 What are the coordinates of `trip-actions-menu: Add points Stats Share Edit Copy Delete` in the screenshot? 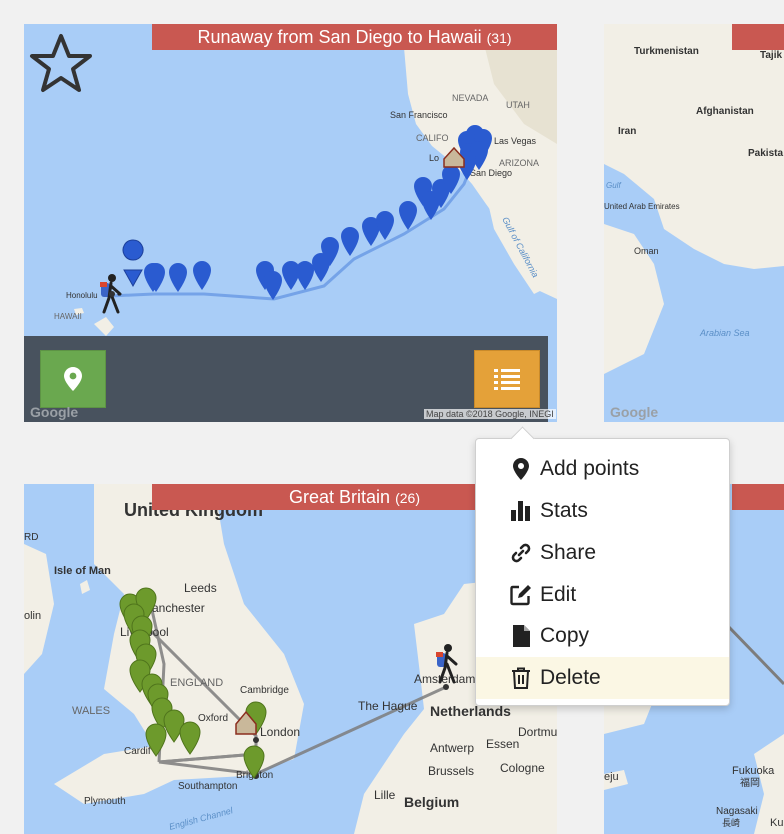 It's located at (602, 566).